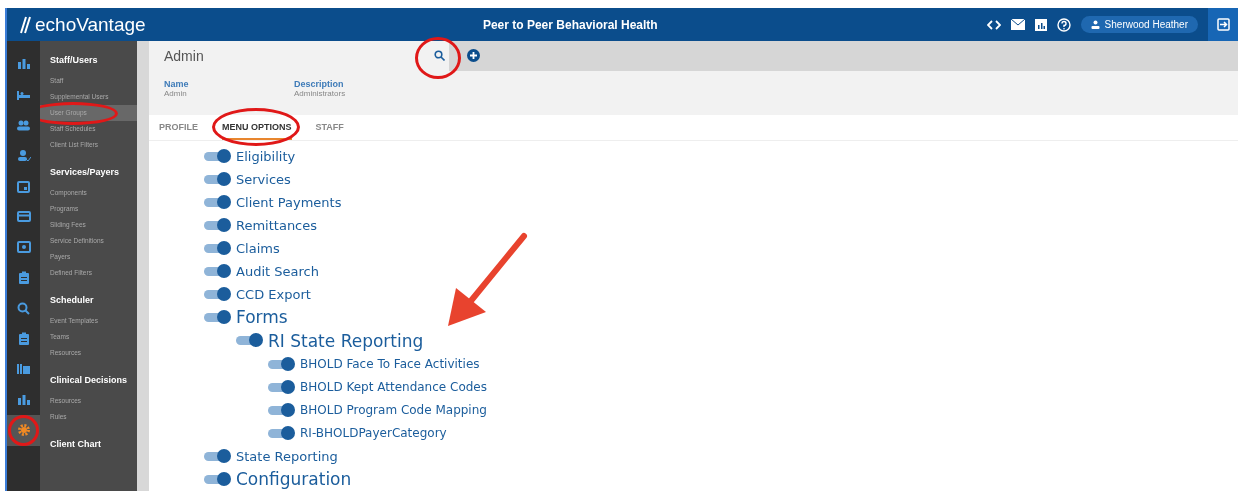  I want to click on field-label: Description, so click(319, 83).